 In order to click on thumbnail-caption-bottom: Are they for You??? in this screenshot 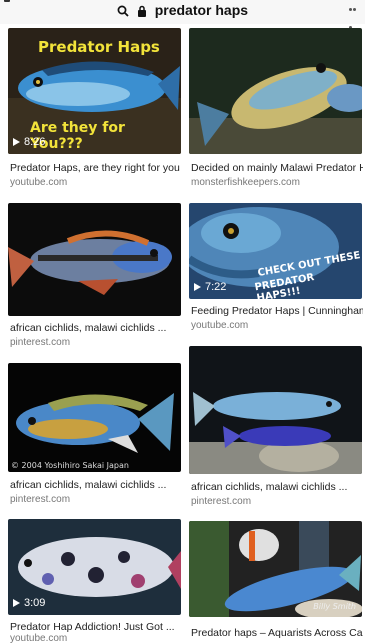, I will do `click(77, 136)`.